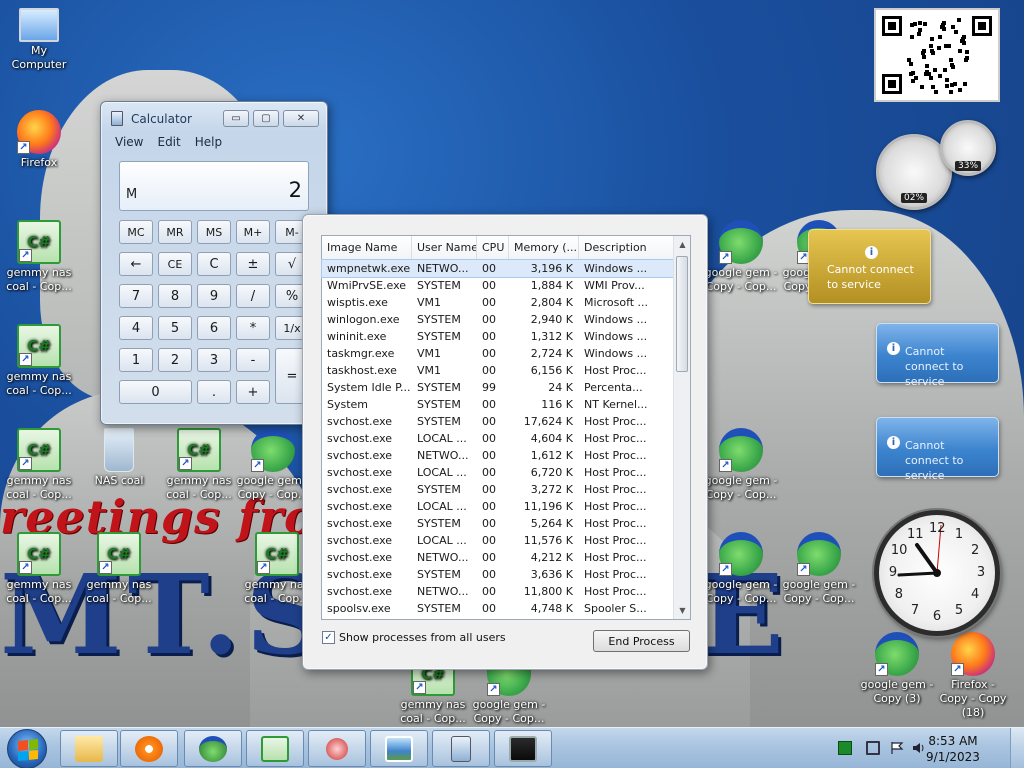 Image resolution: width=1024 pixels, height=768 pixels. Describe the element at coordinates (136, 264) in the screenshot. I see `calc-key: ←` at that location.